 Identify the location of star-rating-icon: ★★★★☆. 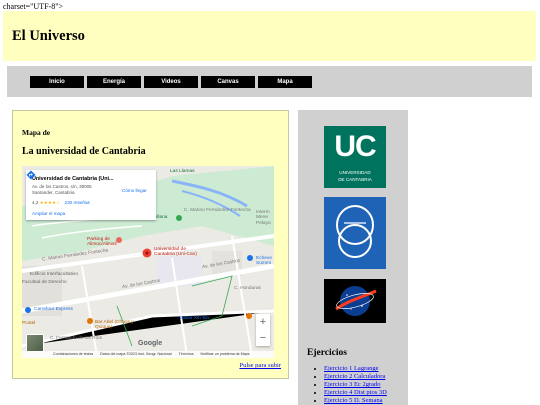
(50, 202).